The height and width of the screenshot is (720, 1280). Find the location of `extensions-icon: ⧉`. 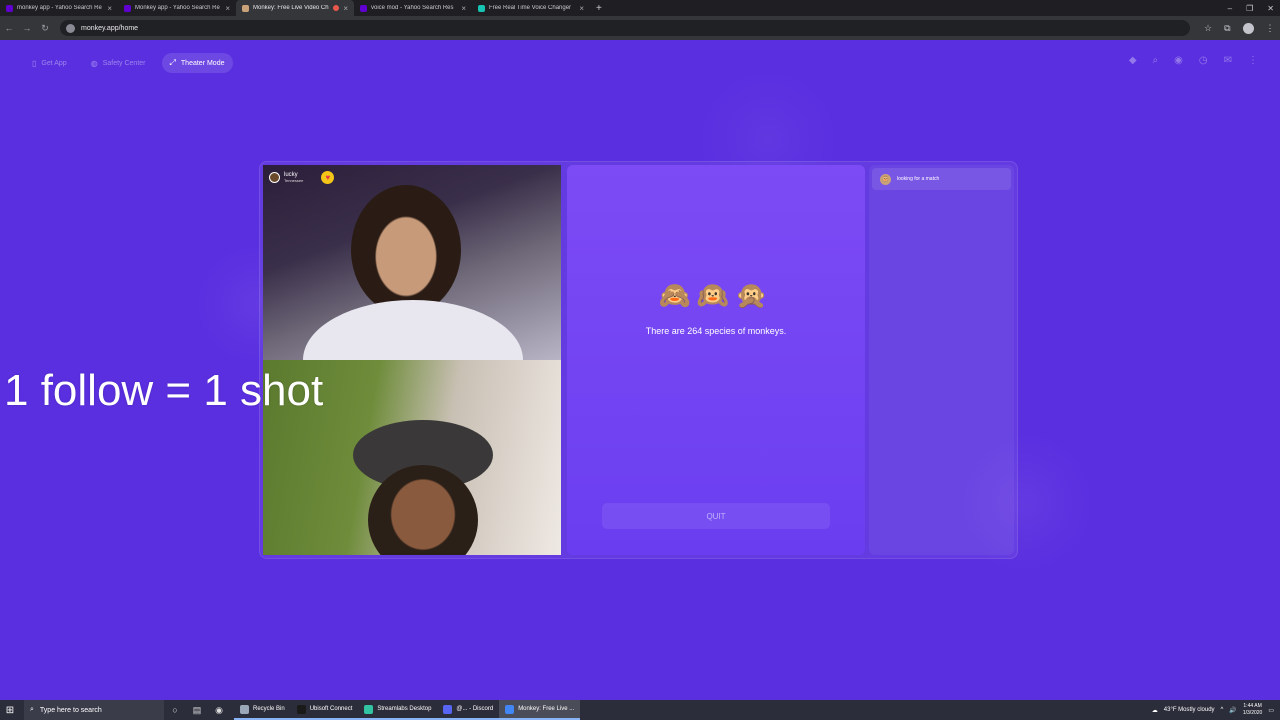

extensions-icon: ⧉ is located at coordinates (1227, 28).